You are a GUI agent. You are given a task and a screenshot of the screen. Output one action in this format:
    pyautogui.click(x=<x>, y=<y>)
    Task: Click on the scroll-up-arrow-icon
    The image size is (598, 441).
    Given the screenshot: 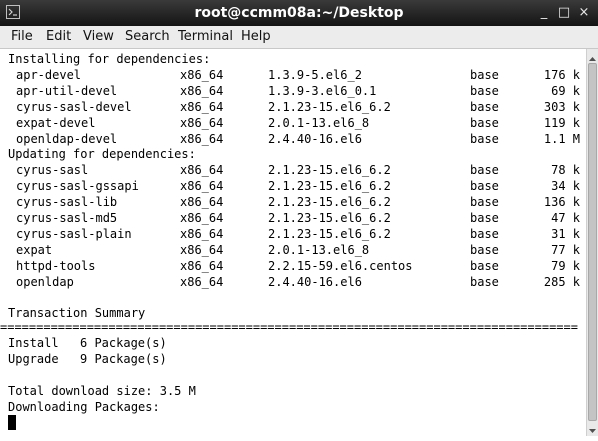 What is the action you would take?
    pyautogui.click(x=592, y=56)
    